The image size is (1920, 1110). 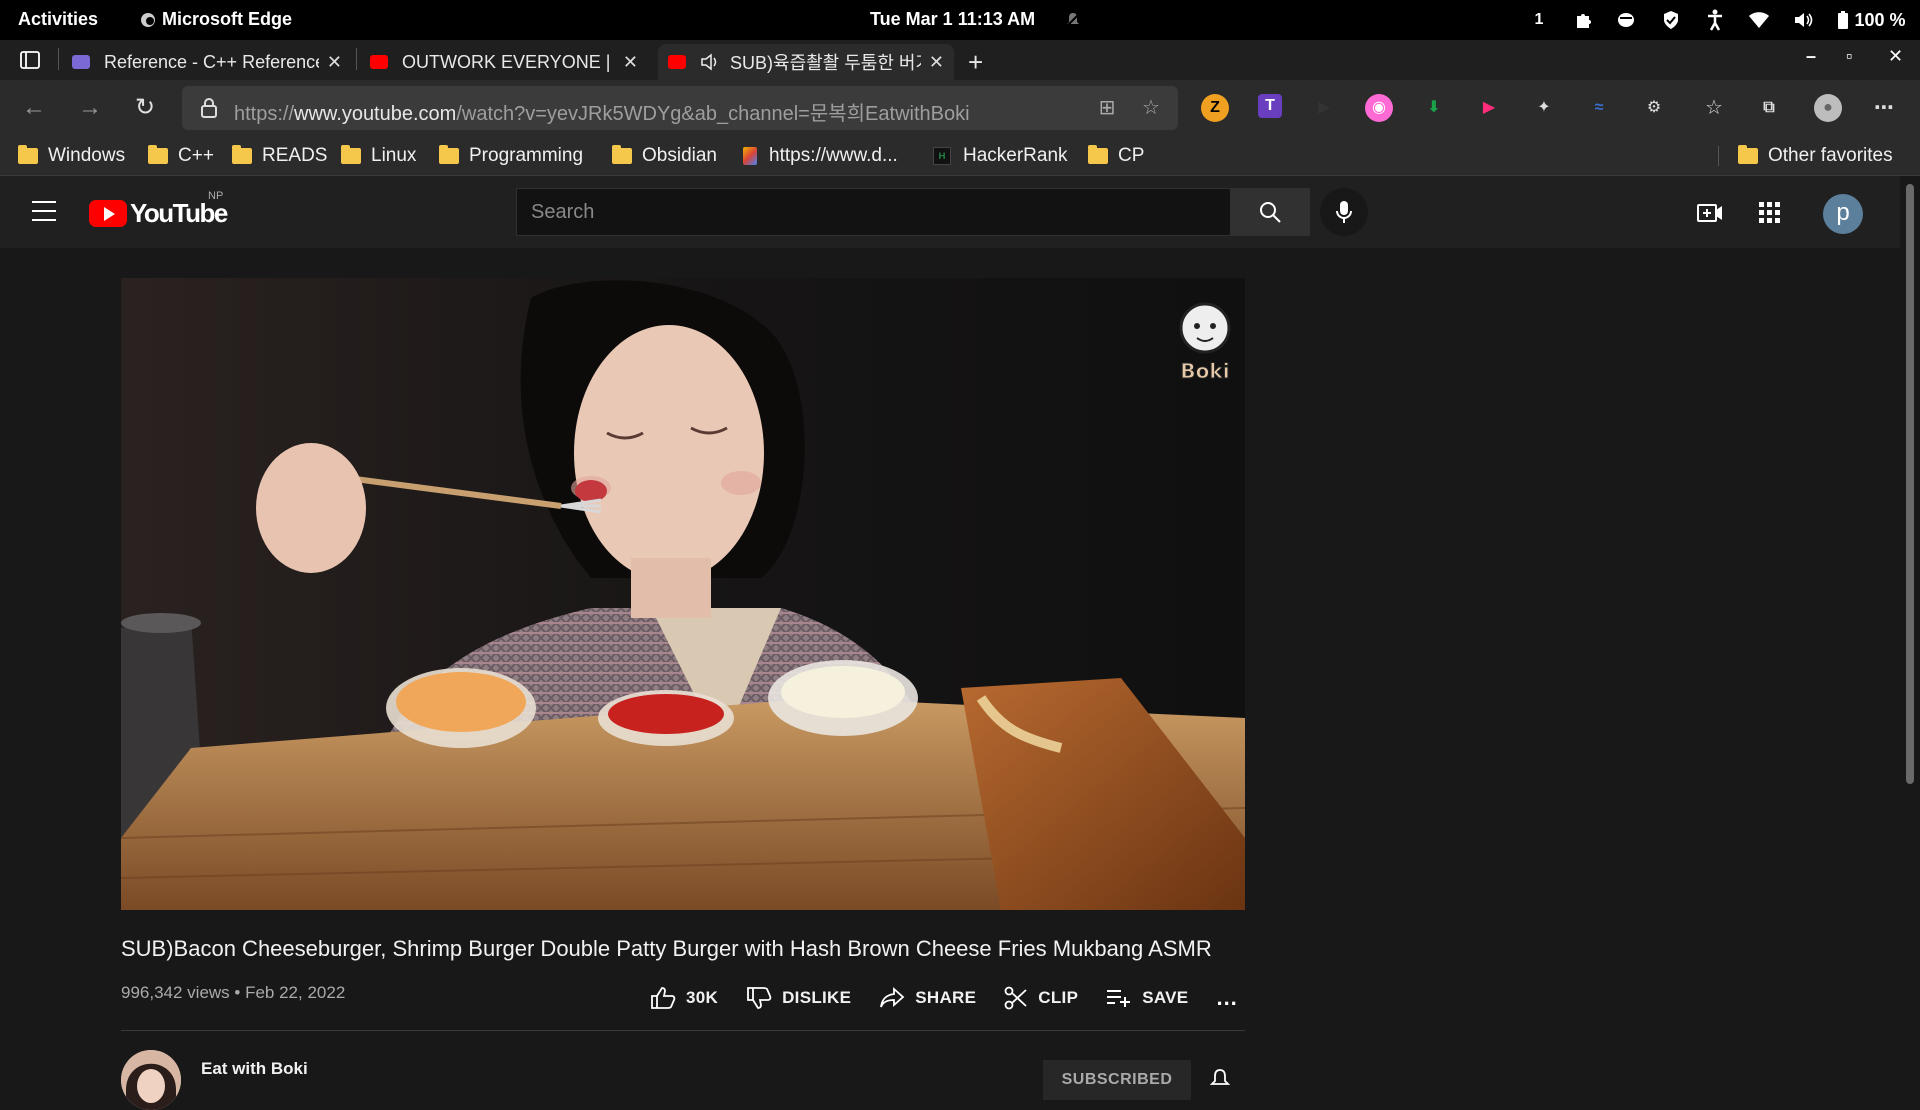 What do you see at coordinates (375, 114) in the screenshot?
I see `url-host: www.youtube.com` at bounding box center [375, 114].